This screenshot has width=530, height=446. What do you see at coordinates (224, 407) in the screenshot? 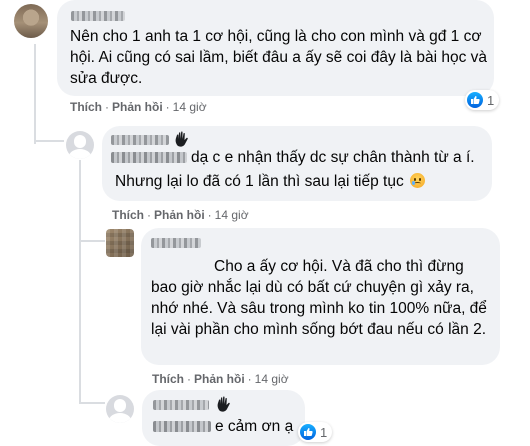
I see `top-fan-badge-icon` at bounding box center [224, 407].